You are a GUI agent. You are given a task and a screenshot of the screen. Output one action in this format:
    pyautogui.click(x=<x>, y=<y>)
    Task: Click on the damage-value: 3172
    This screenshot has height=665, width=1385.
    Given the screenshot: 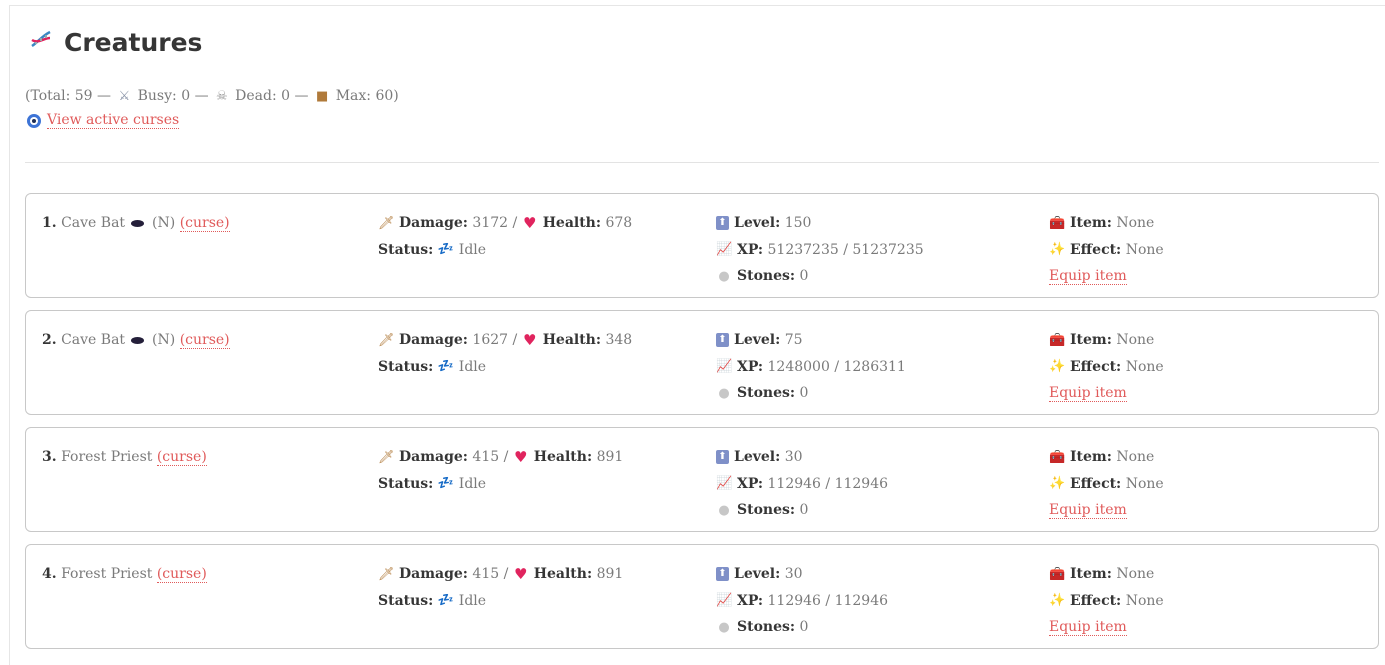 What is the action you would take?
    pyautogui.click(x=490, y=223)
    